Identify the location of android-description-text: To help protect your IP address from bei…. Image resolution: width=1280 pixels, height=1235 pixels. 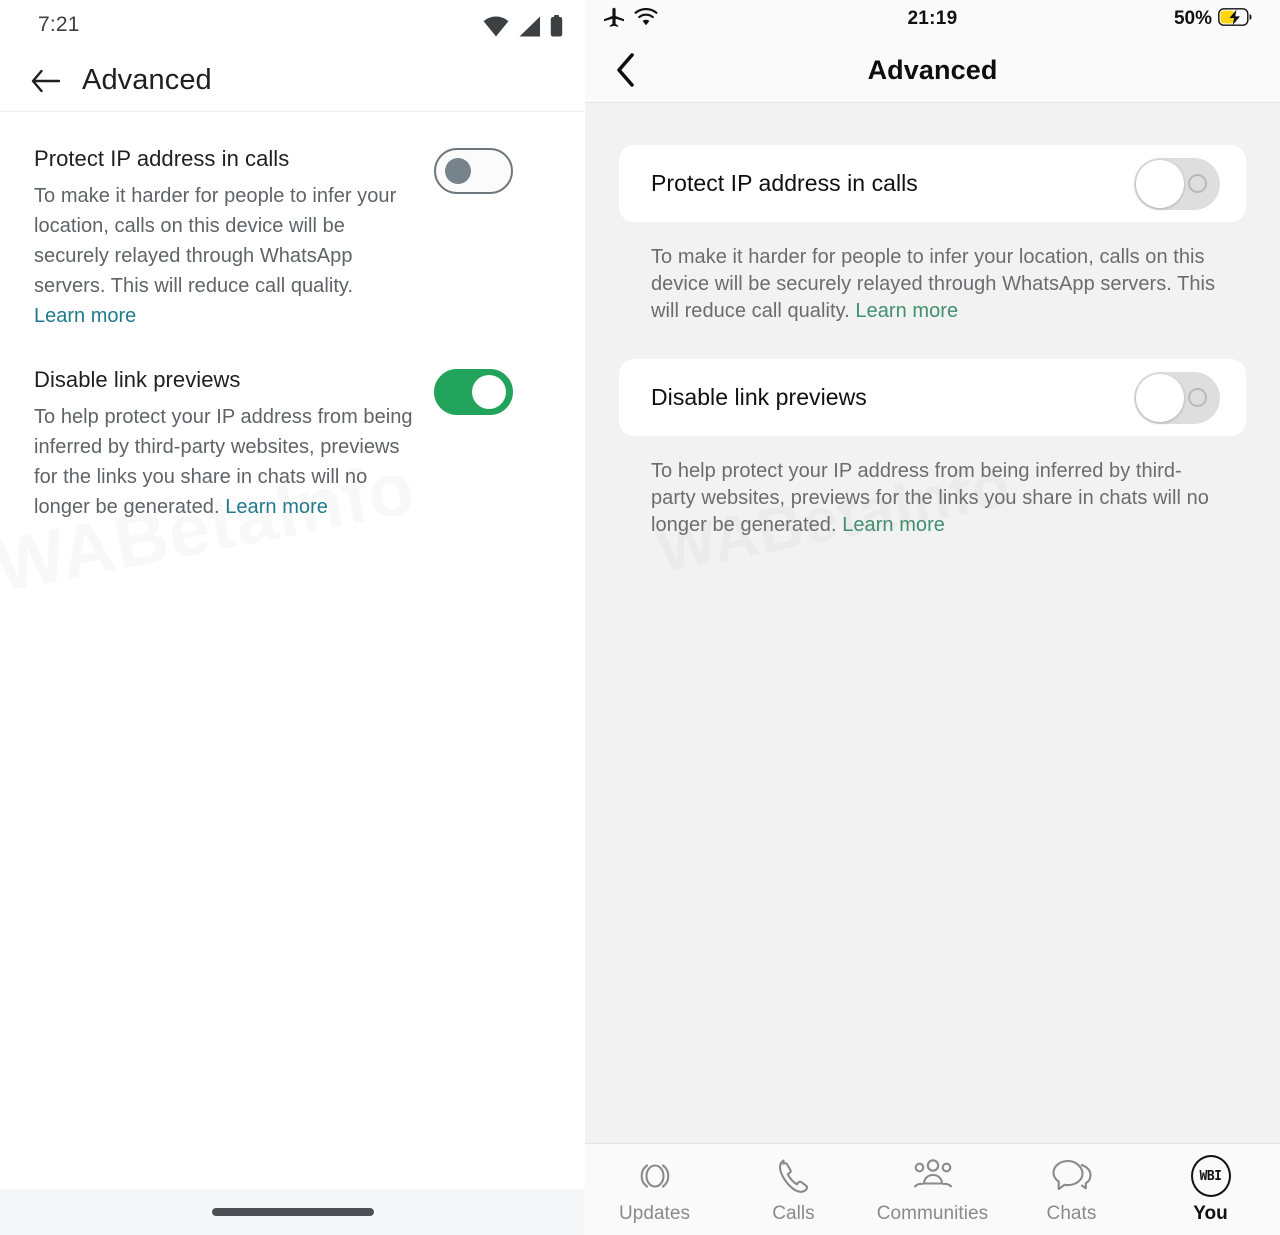
(223, 462).